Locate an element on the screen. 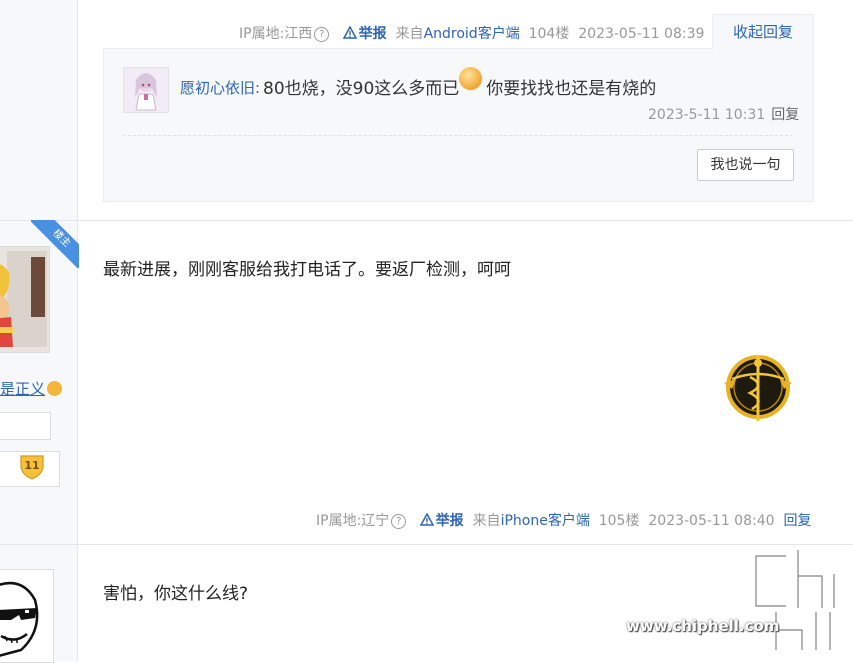  user-info-box is located at coordinates (25, 426).